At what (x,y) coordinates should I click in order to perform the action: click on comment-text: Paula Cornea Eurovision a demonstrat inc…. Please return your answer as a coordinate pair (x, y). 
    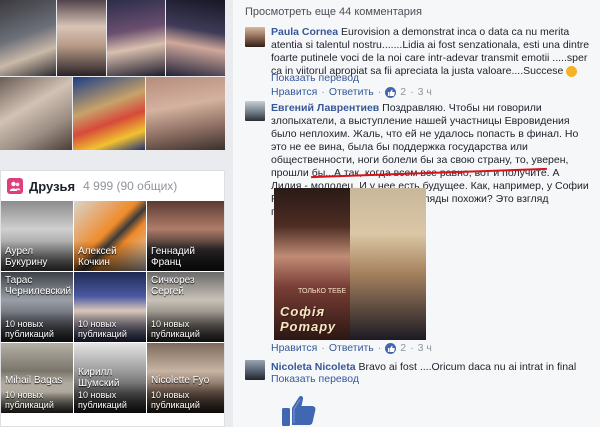
    Looking at the image, I should click on (430, 52).